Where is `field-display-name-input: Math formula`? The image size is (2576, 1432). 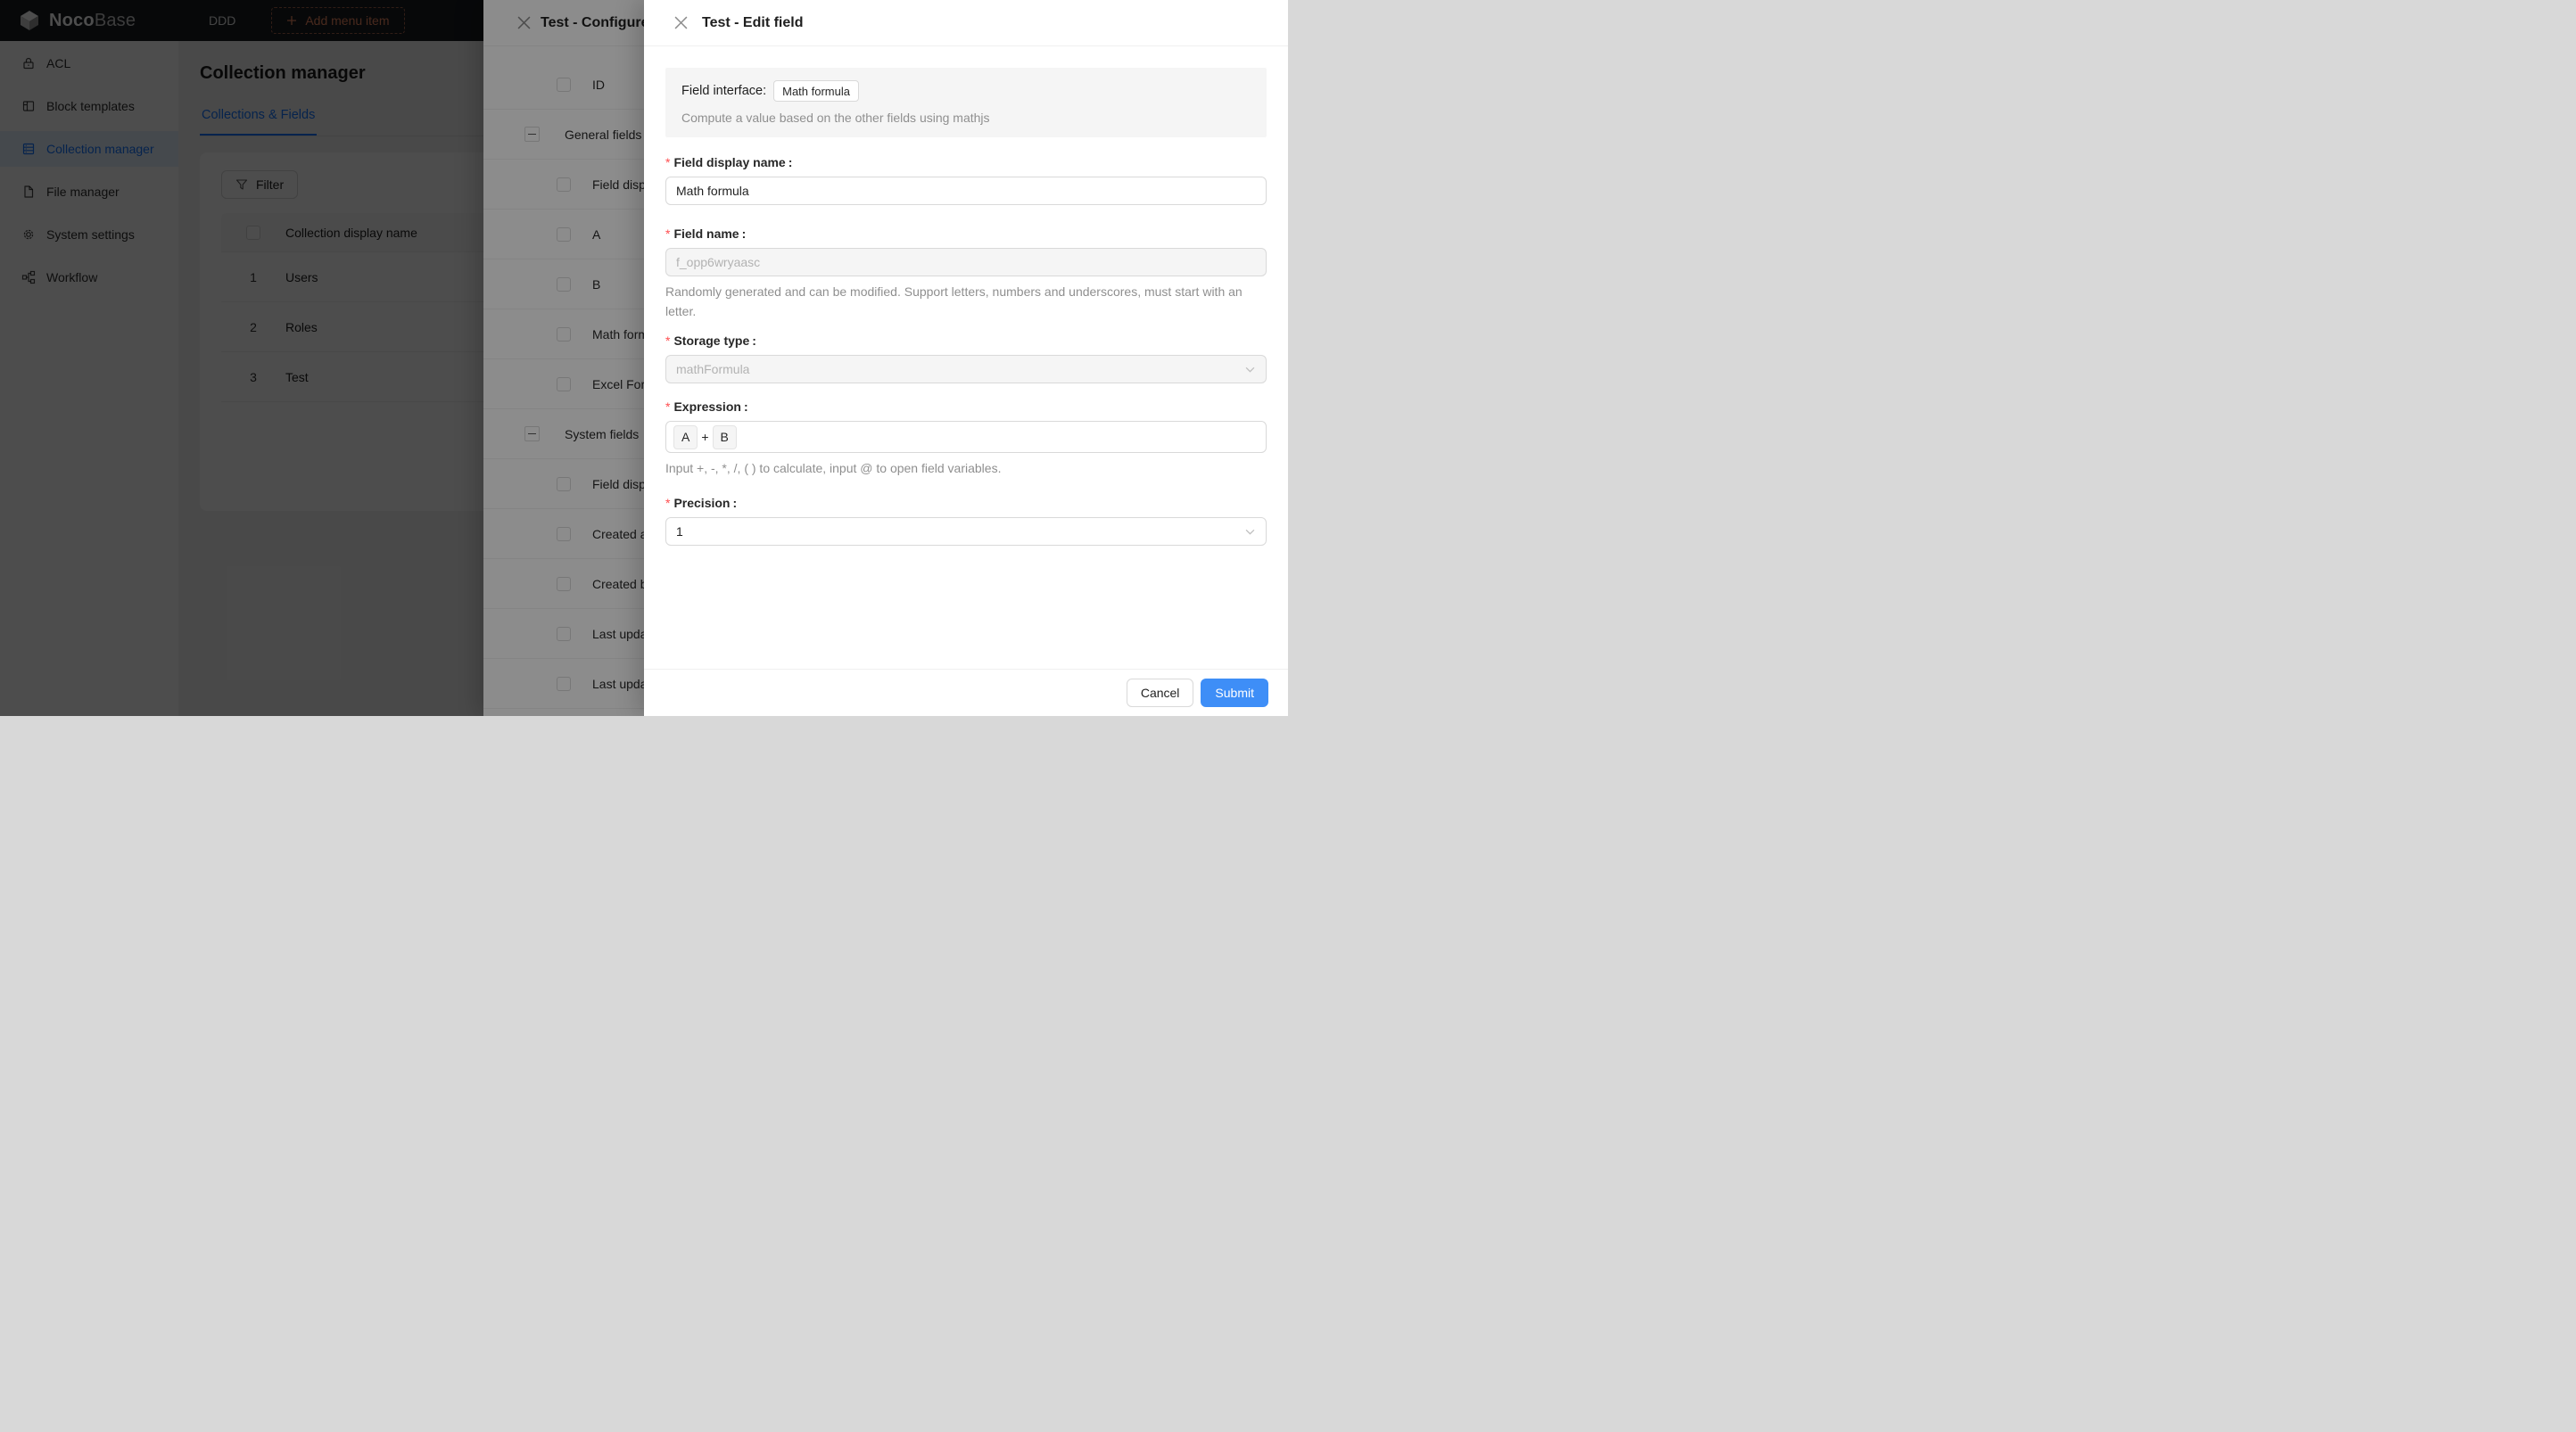 field-display-name-input: Math formula is located at coordinates (966, 191).